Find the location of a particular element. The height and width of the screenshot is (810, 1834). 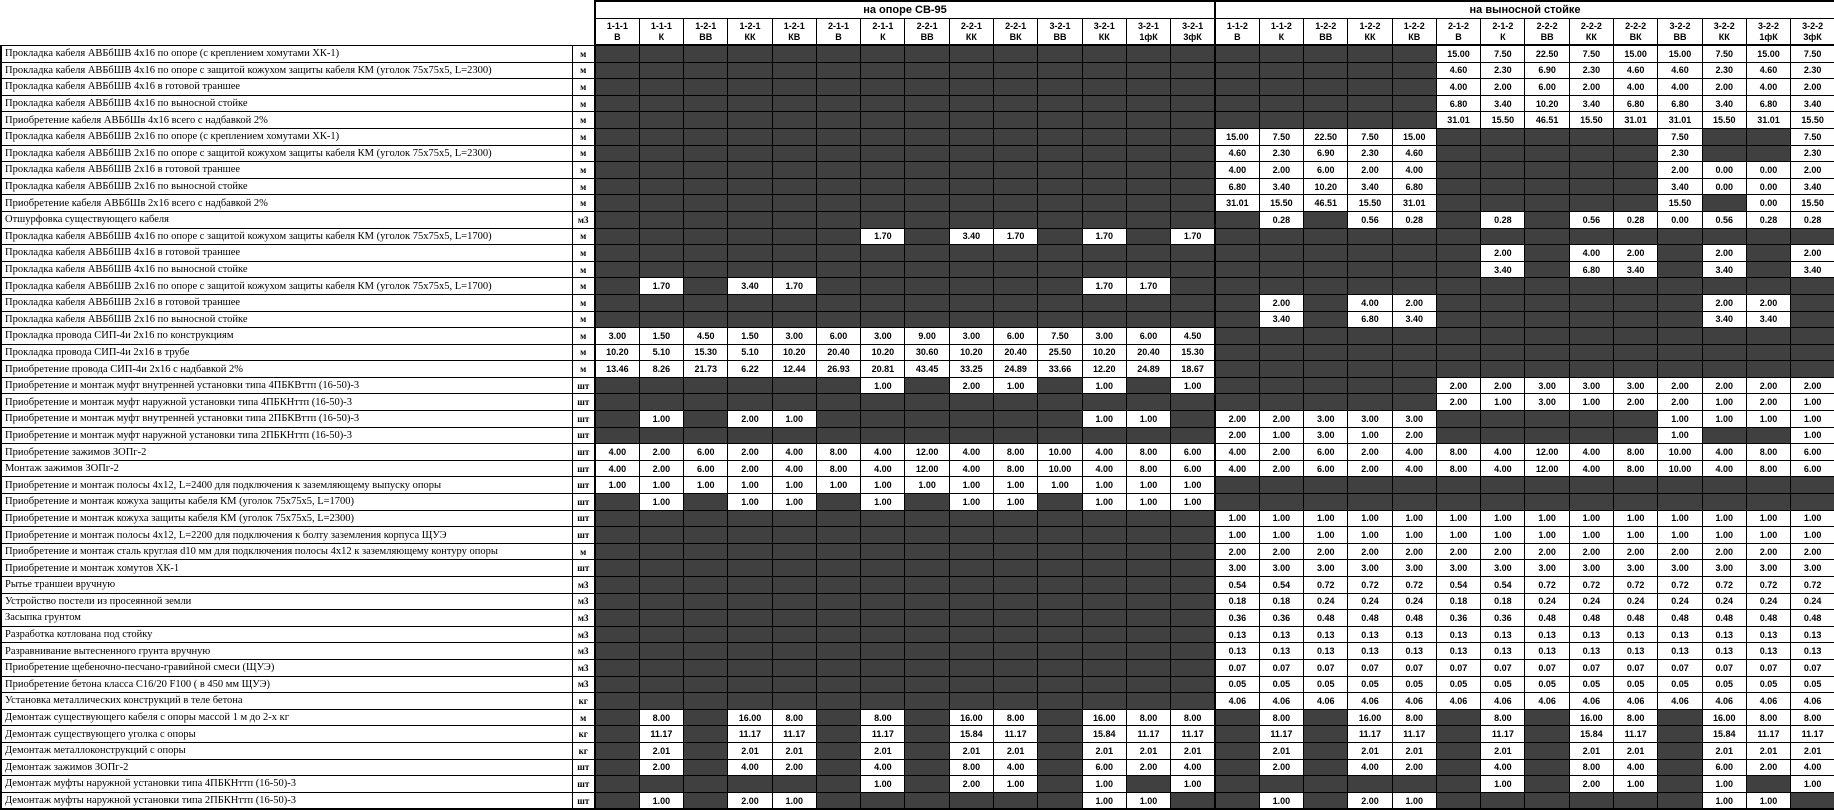

column-type: К is located at coordinates (1281, 36).